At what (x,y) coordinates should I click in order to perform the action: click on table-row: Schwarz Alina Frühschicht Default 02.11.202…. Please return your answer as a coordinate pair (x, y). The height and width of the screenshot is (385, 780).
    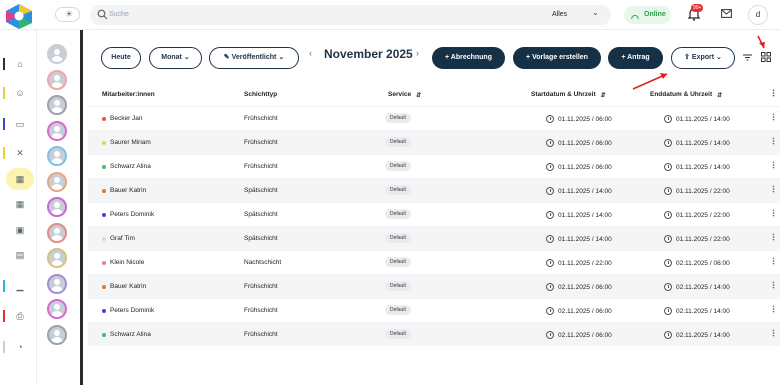
    Looking at the image, I should click on (434, 334).